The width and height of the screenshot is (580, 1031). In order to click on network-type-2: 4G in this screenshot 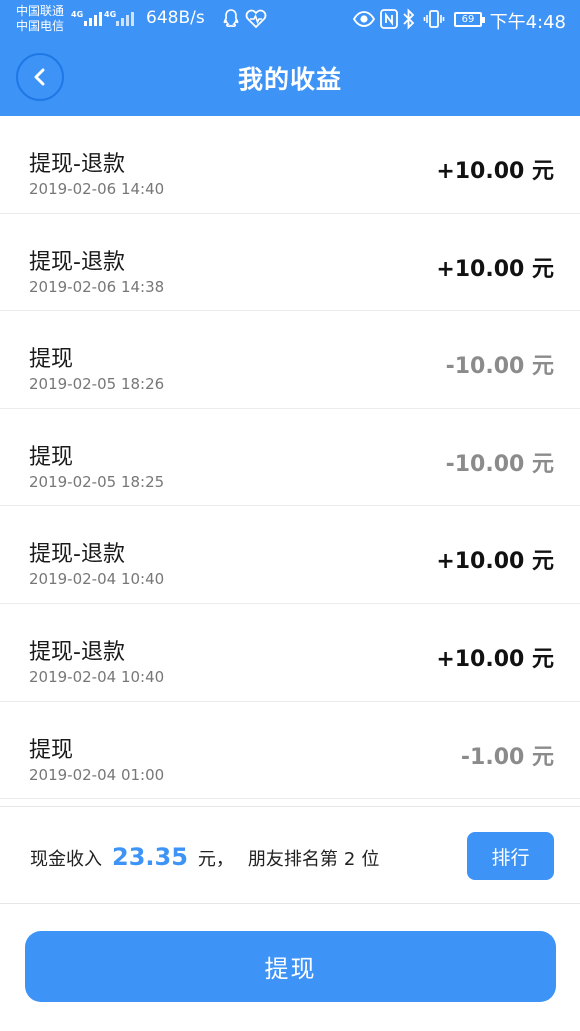, I will do `click(110, 14)`.